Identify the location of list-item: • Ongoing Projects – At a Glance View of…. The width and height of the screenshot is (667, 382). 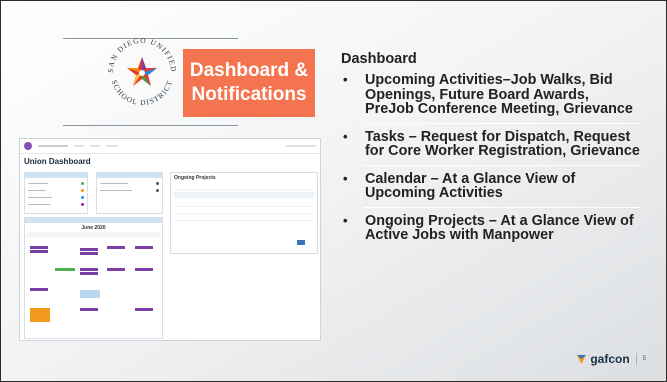
(491, 231).